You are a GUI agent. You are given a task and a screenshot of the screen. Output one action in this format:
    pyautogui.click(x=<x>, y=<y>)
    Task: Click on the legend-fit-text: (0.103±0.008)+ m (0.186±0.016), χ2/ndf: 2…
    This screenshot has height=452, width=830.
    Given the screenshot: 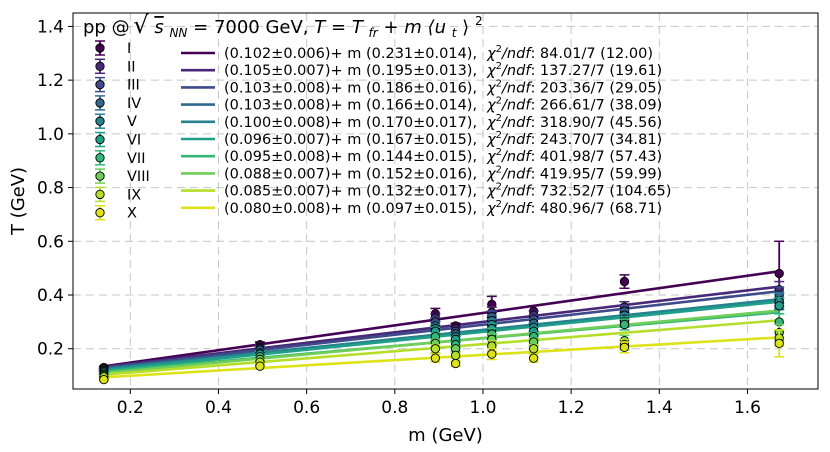 What is the action you would take?
    pyautogui.click(x=443, y=87)
    